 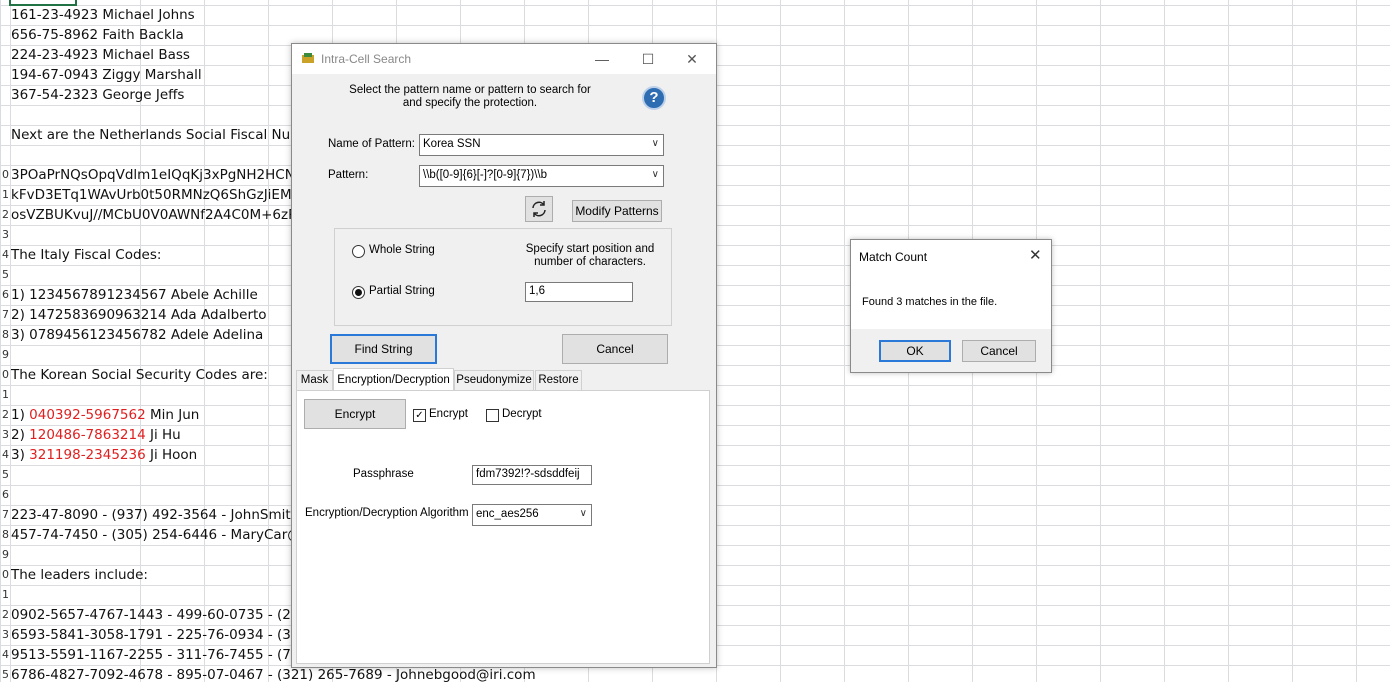 I want to click on tab-mask: Mask, so click(x=314, y=380).